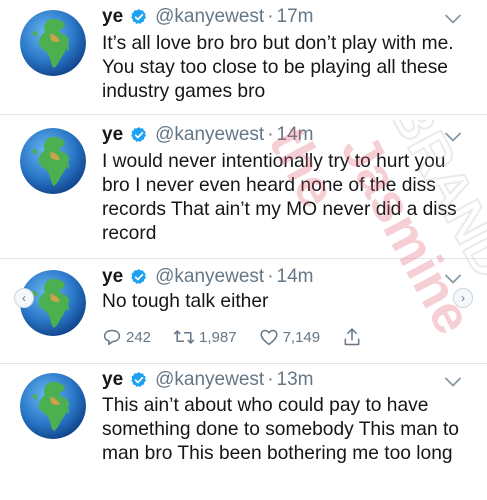  I want to click on share-button, so click(354, 337).